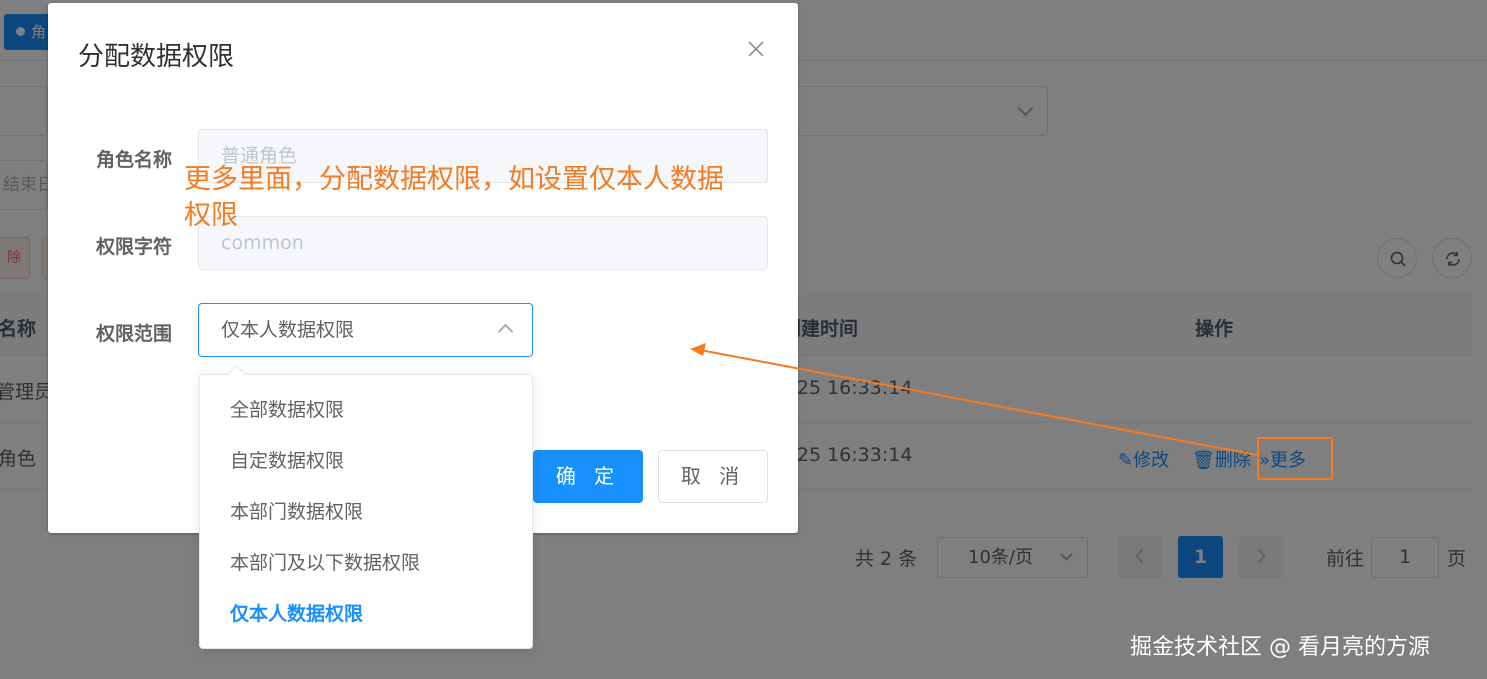 The height and width of the screenshot is (679, 1487). Describe the element at coordinates (974, 399) in the screenshot. I see `annotation-arrow` at that location.